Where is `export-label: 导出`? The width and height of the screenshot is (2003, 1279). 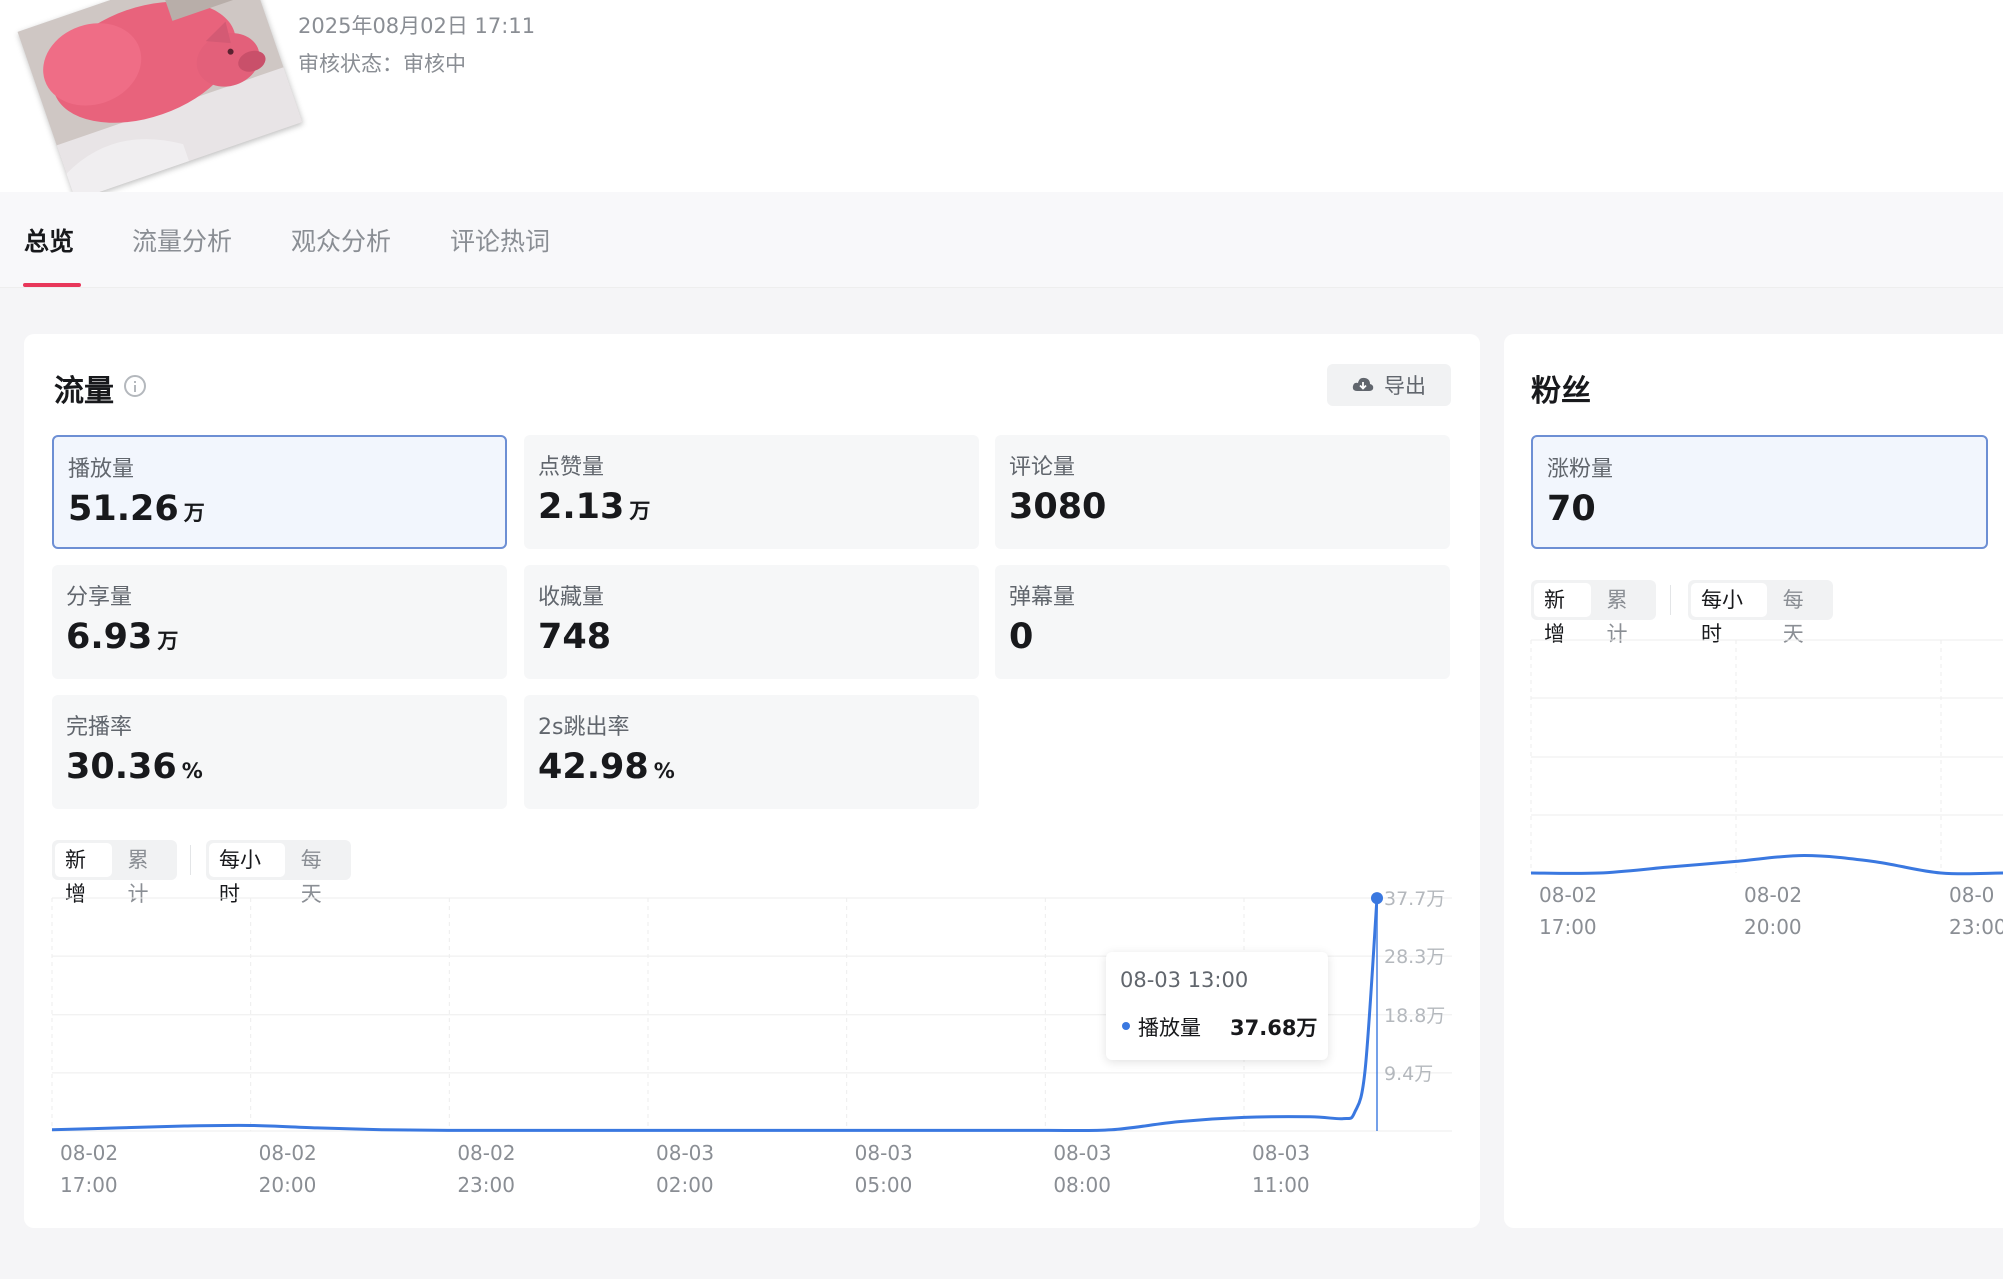
export-label: 导出 is located at coordinates (1405, 386).